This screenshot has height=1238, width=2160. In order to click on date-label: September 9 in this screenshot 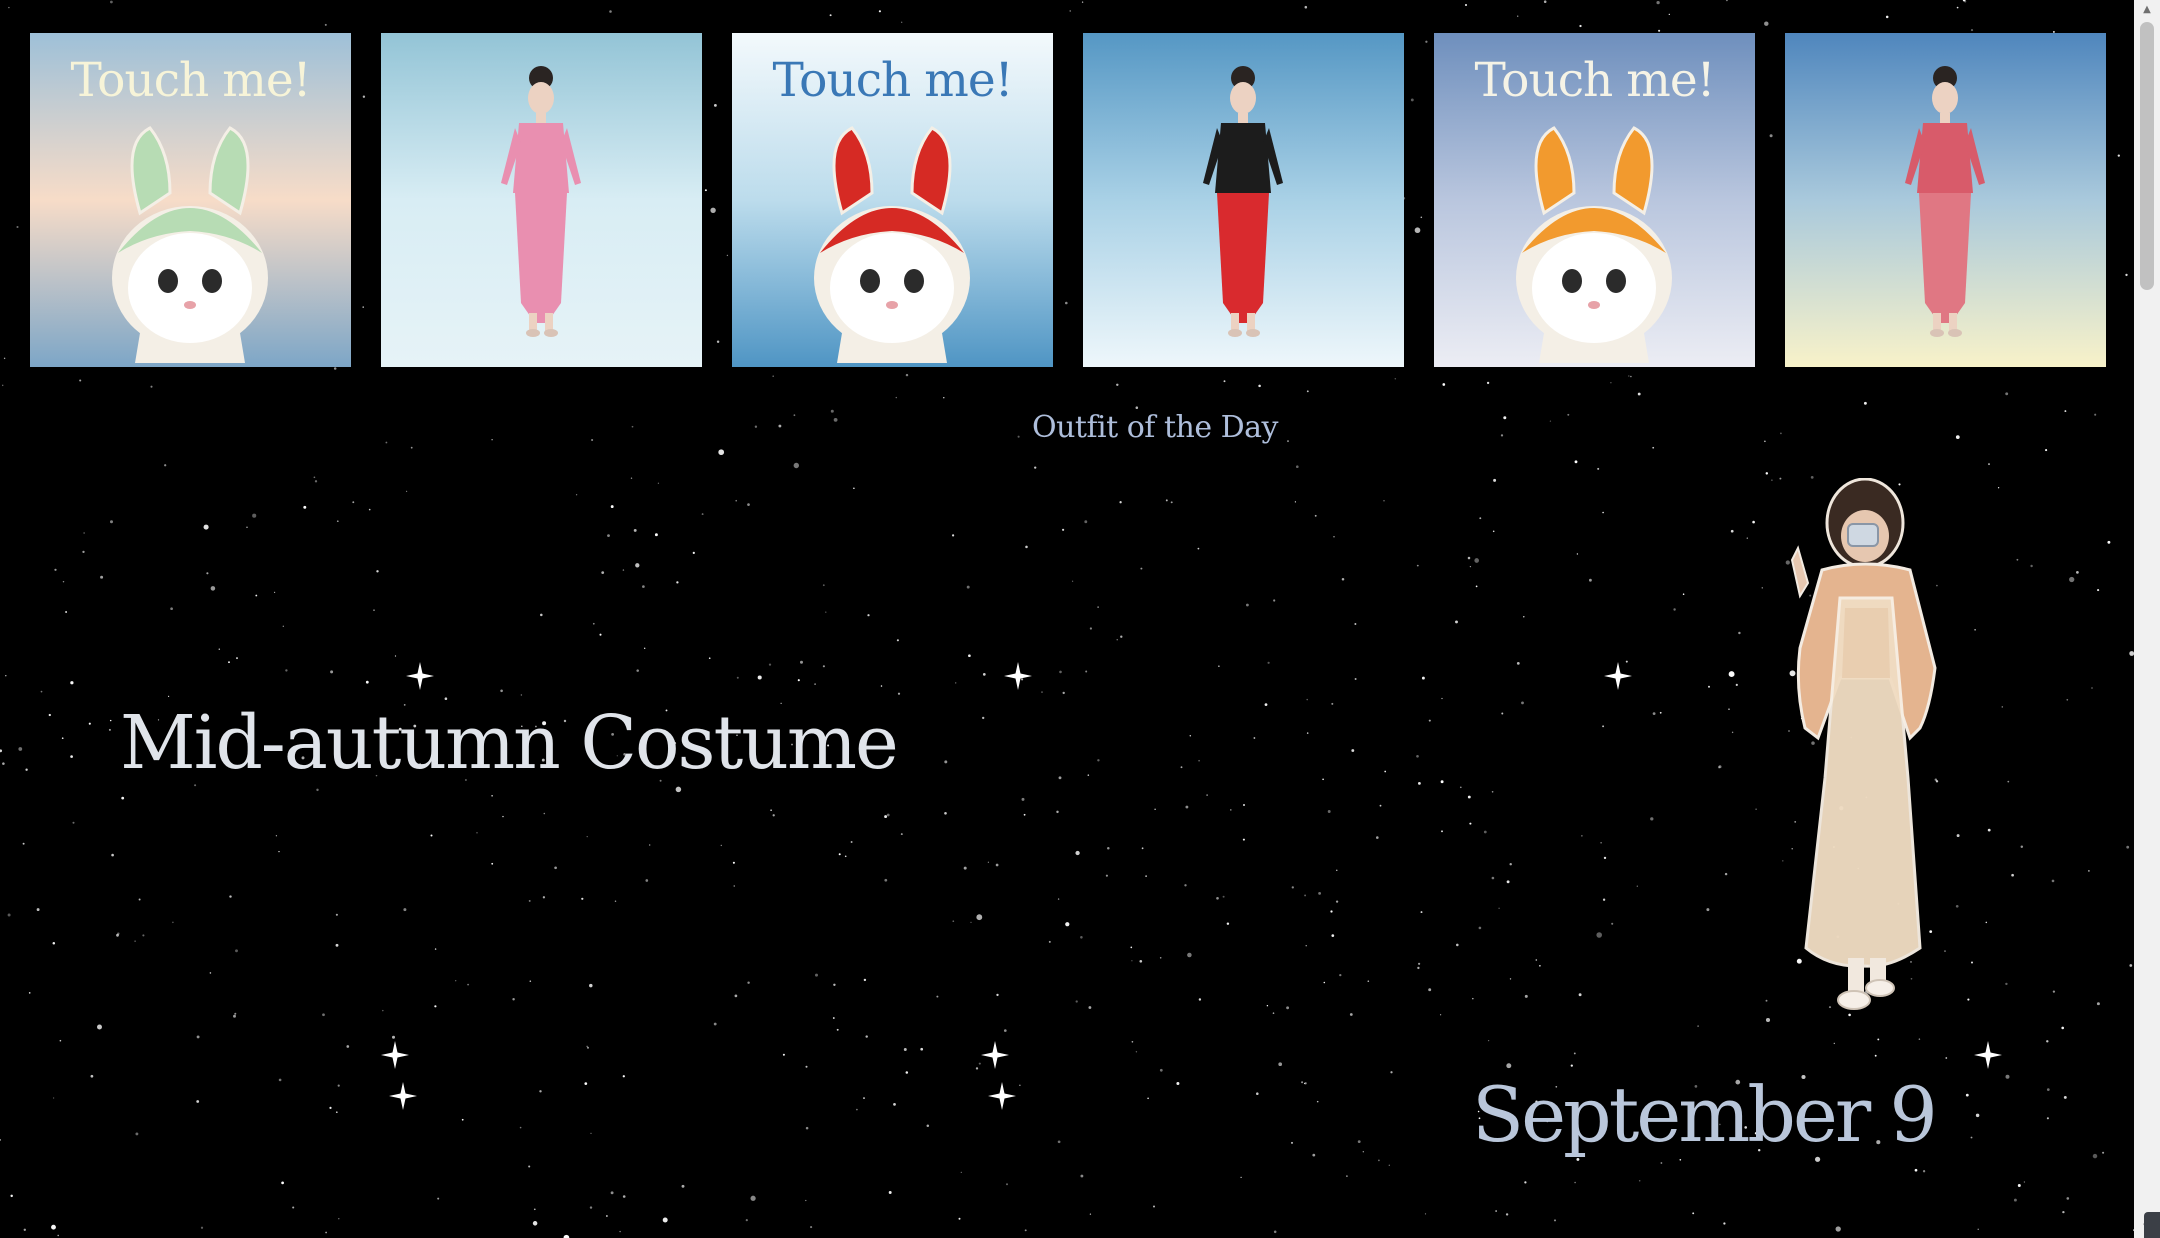, I will do `click(1705, 1114)`.